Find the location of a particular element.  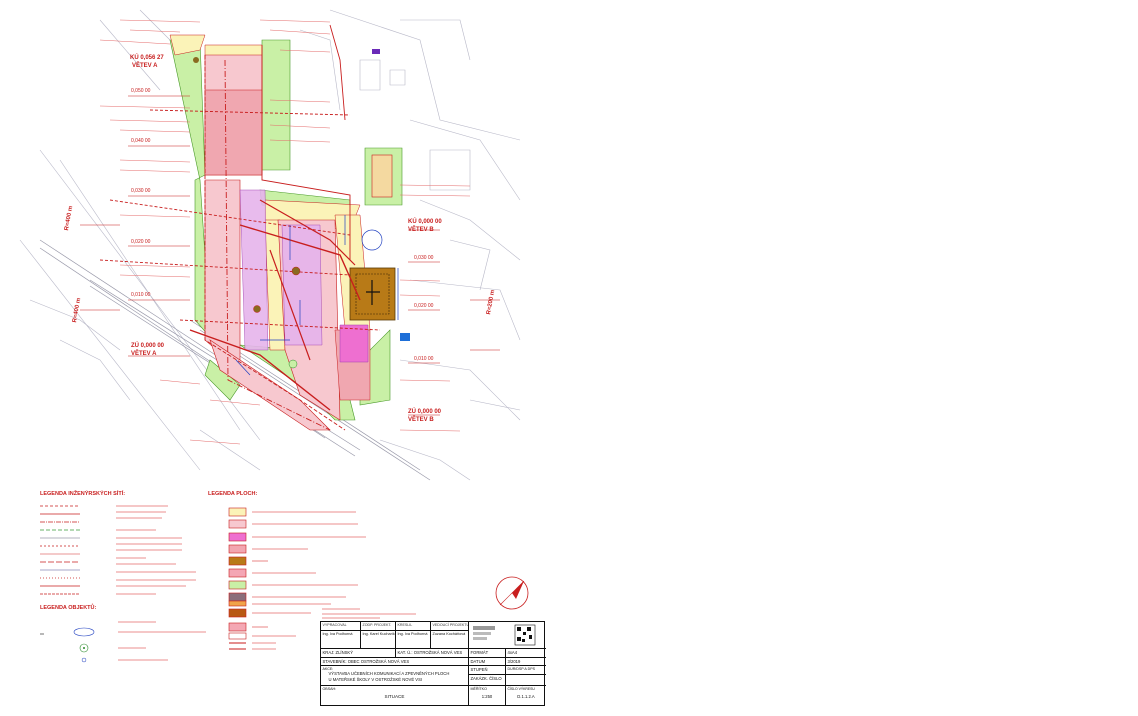

tb-obsah-value: SITUACE is located at coordinates (394, 696).